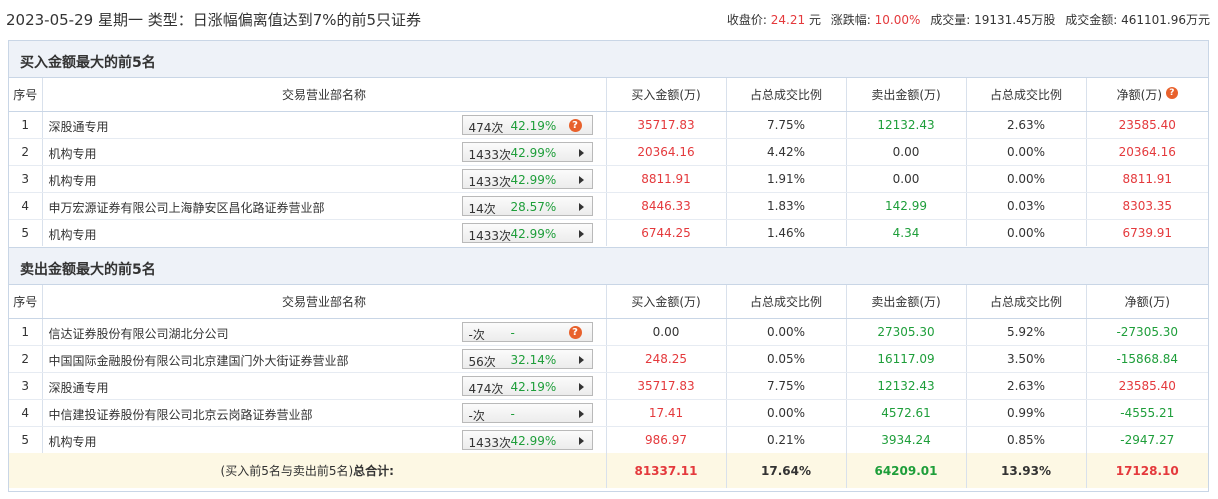  What do you see at coordinates (850, 20) in the screenshot?
I see `change-label: 涨跌幅:` at bounding box center [850, 20].